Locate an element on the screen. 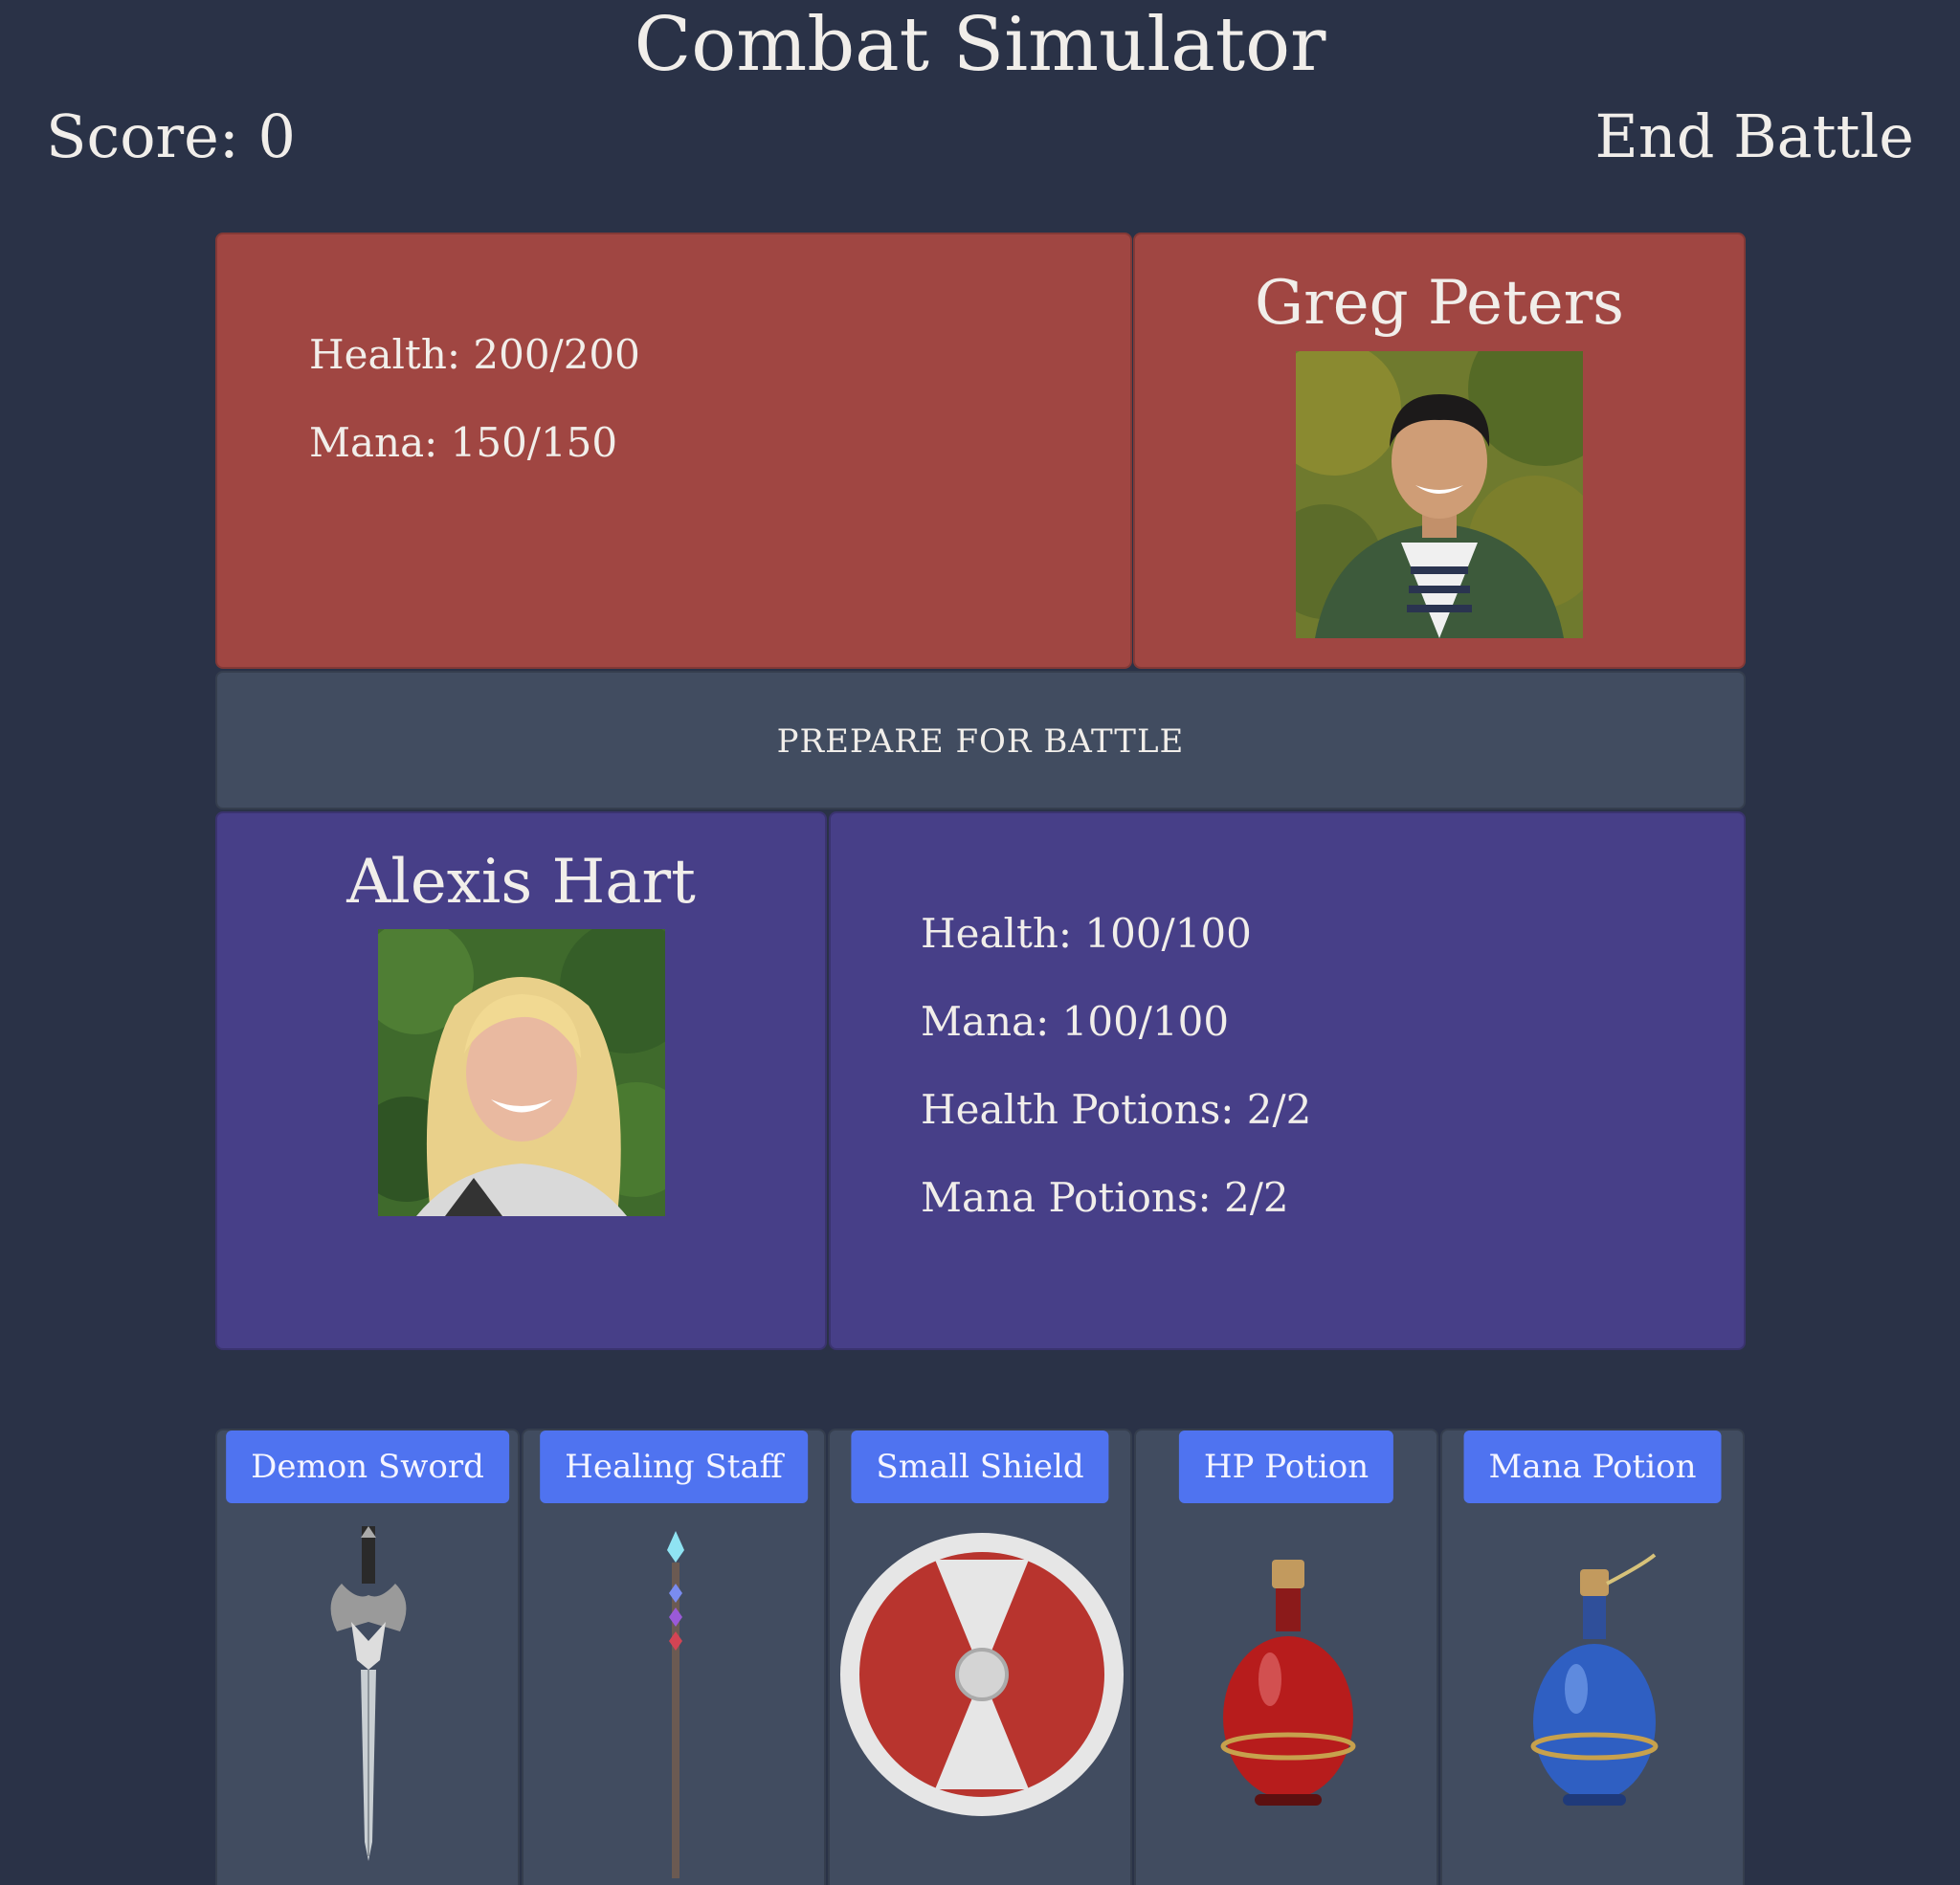 The height and width of the screenshot is (1885, 1960). player-health: Health: 100/100 is located at coordinates (1086, 933).